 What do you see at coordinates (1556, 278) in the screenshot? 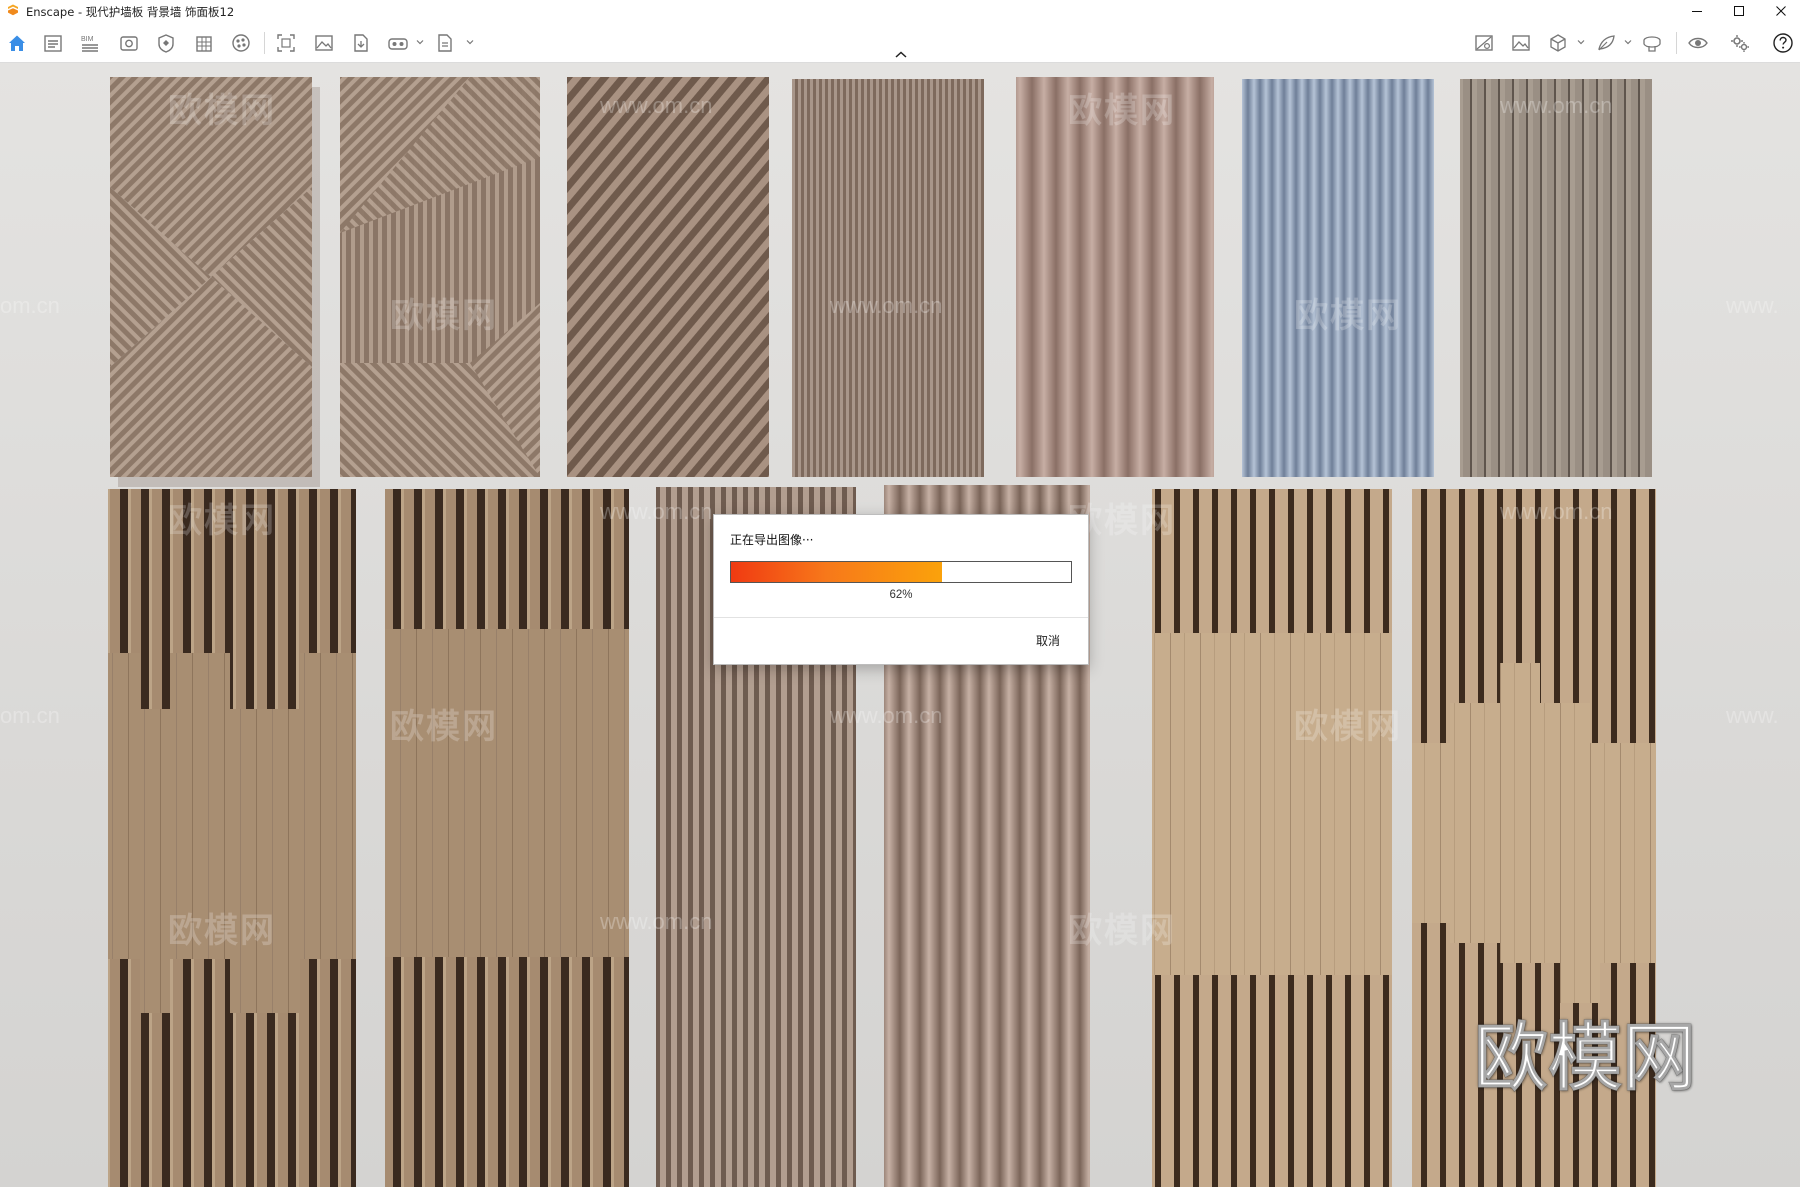
I see `panel-grey-slat` at bounding box center [1556, 278].